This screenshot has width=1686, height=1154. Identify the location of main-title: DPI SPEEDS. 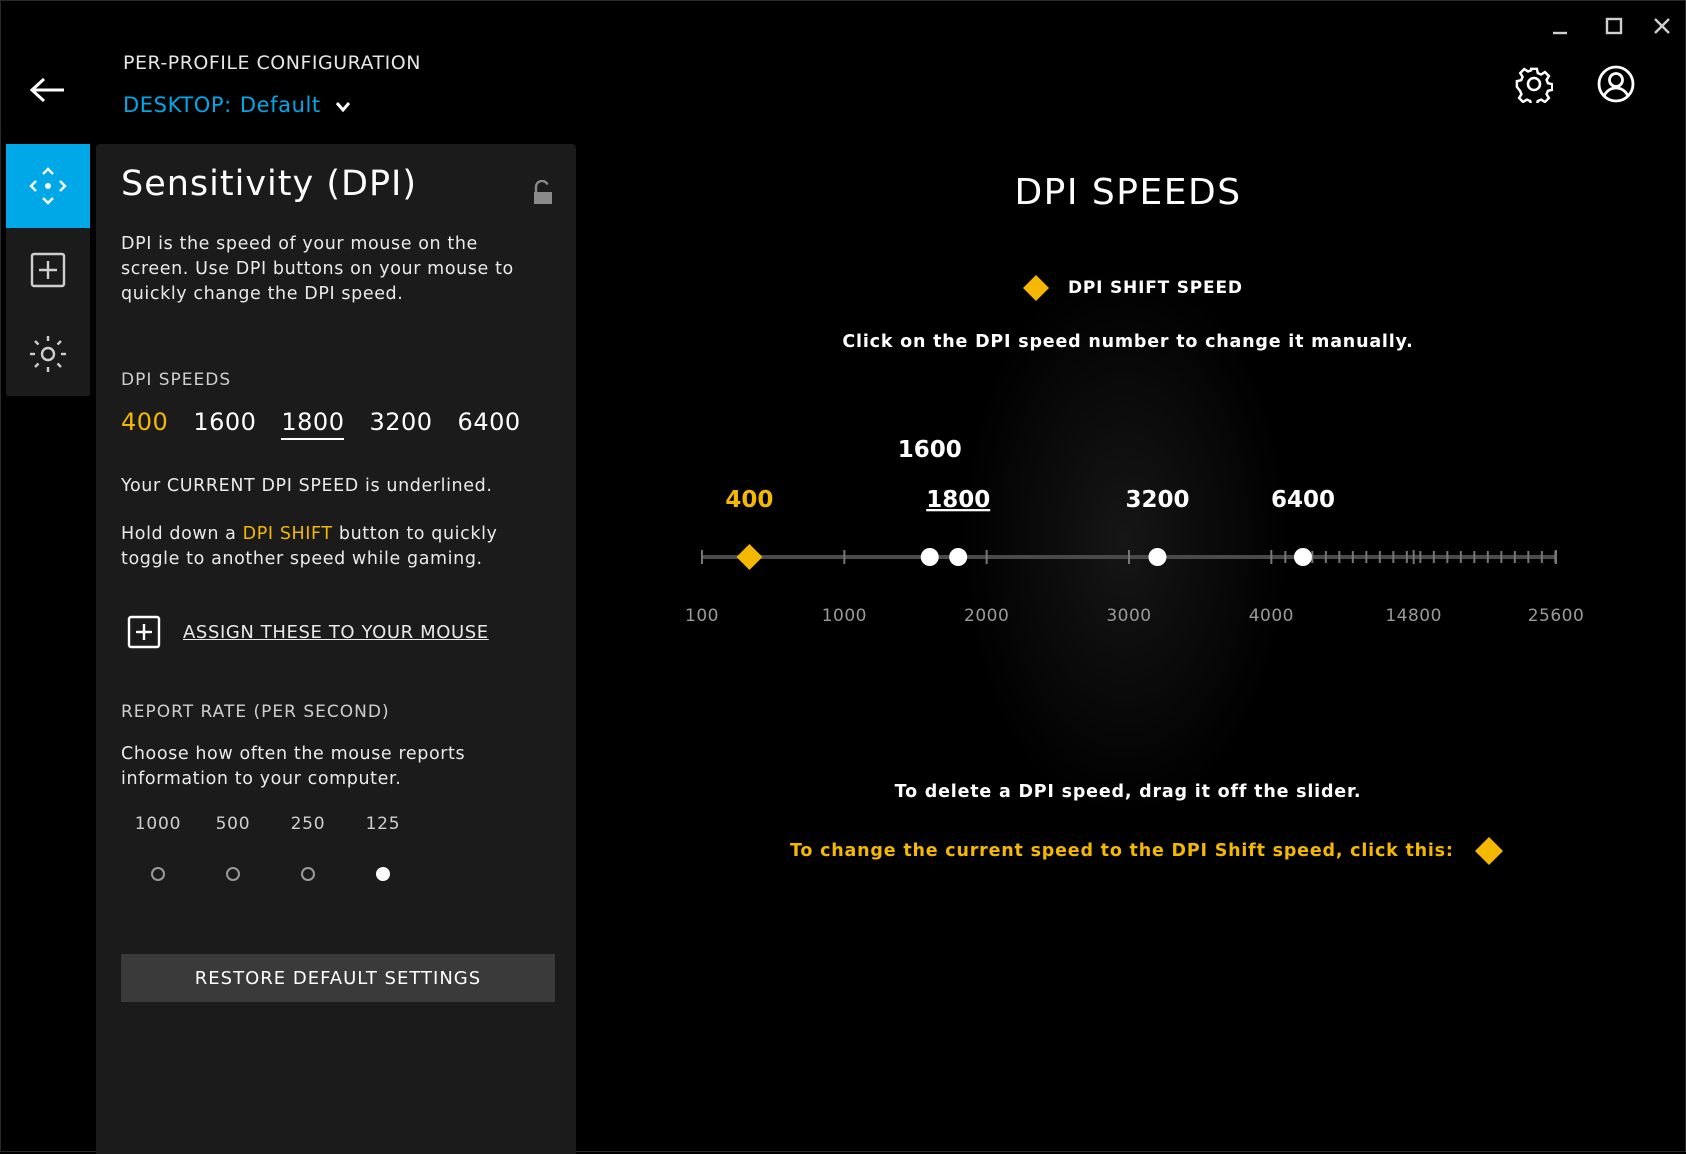
(1128, 192).